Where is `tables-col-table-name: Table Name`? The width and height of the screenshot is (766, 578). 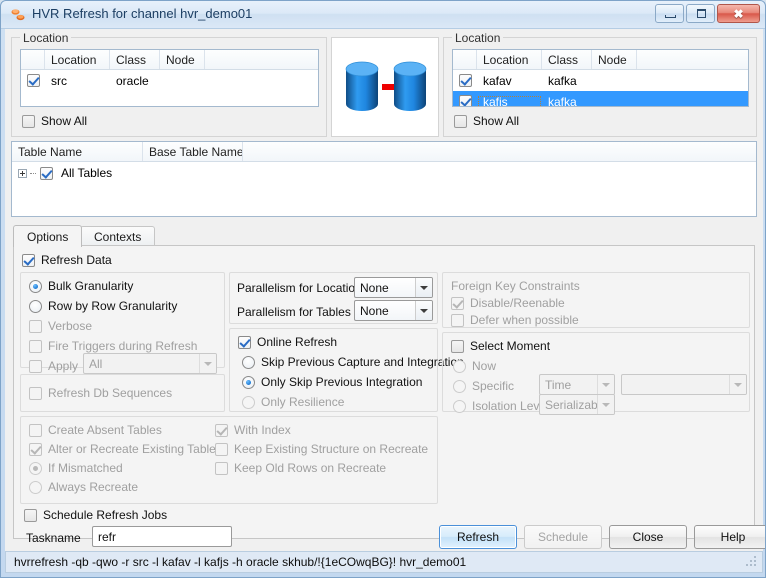 tables-col-table-name: Table Name is located at coordinates (77, 151).